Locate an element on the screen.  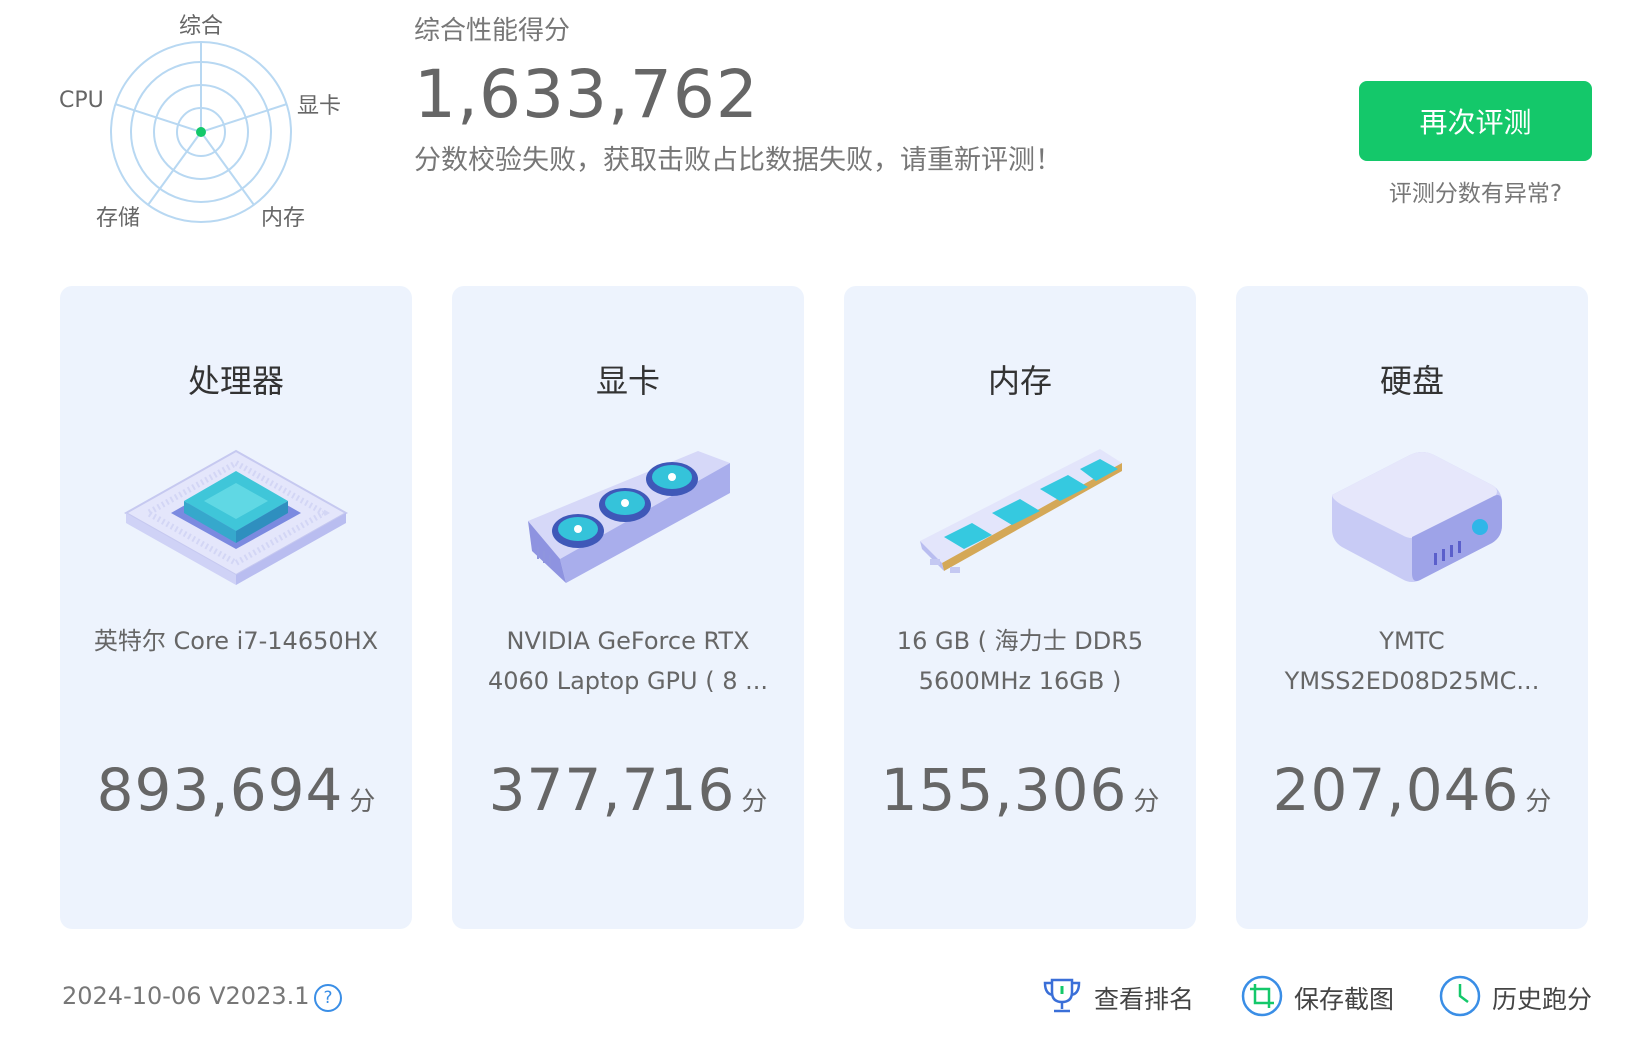
summary-title: 综合性能得分 is located at coordinates (492, 31).